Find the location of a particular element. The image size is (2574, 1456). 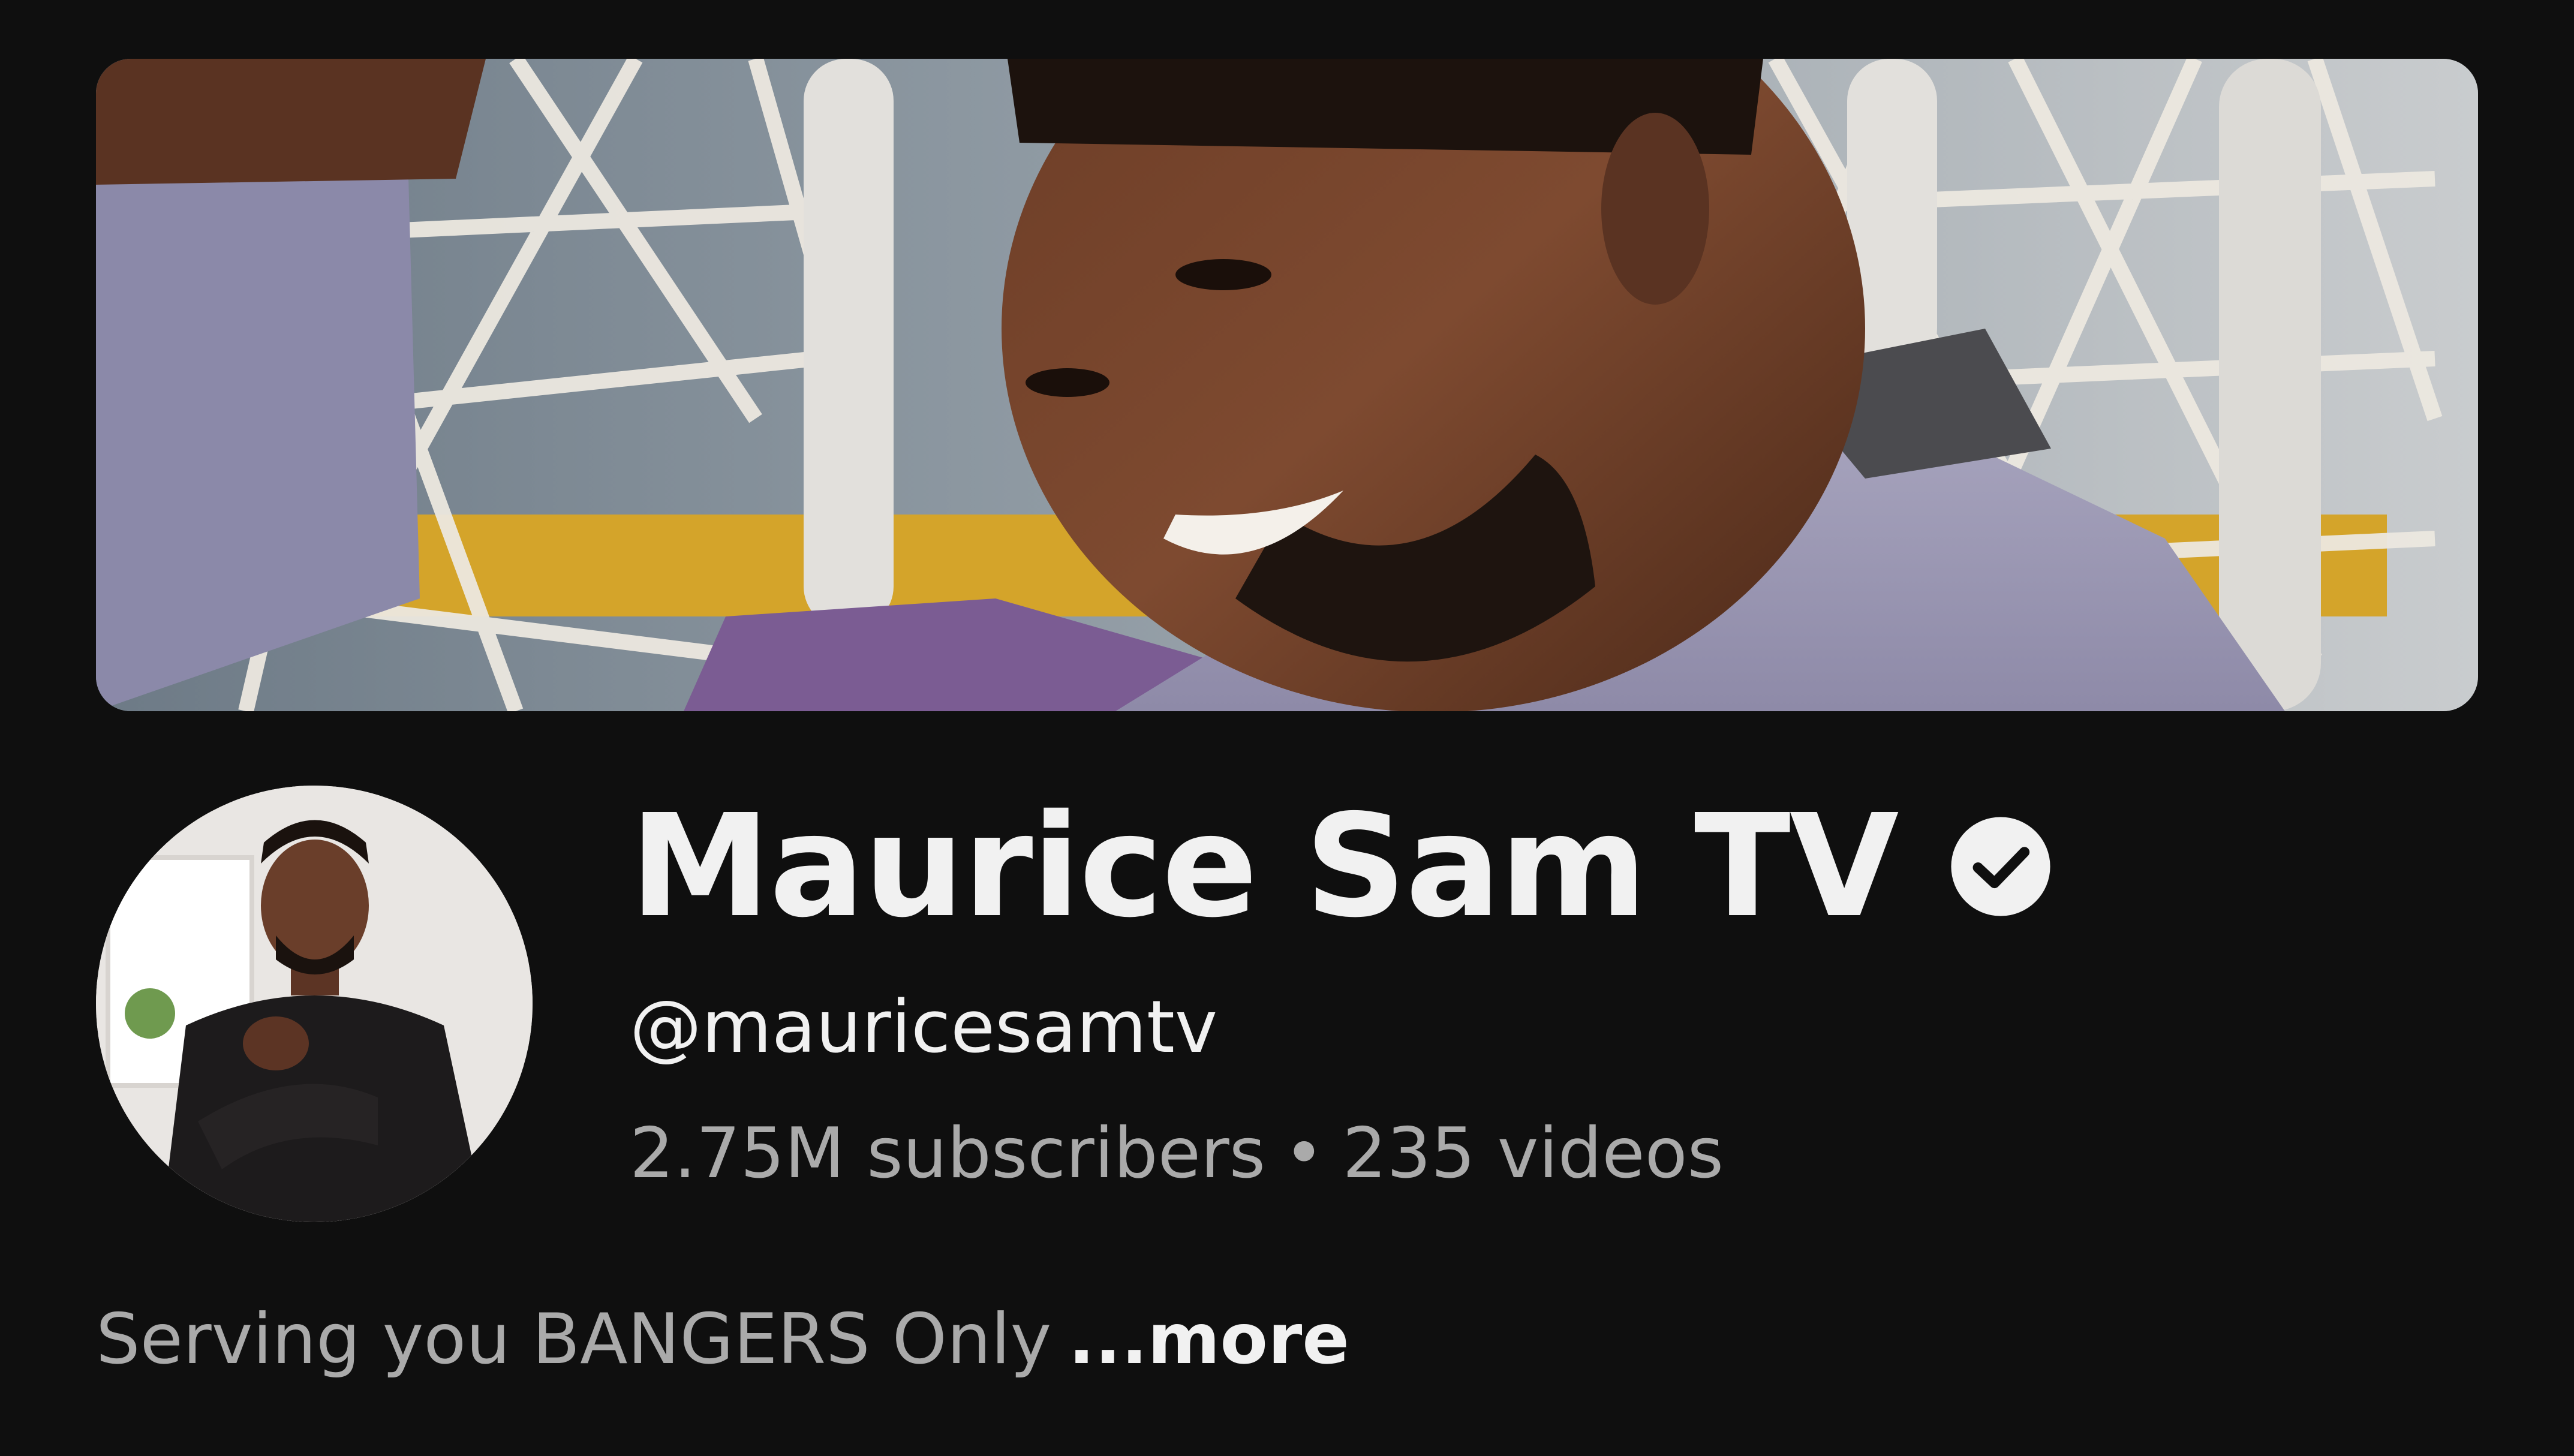

channel-title-row: Maurice Sam TV is located at coordinates (1341, 866).